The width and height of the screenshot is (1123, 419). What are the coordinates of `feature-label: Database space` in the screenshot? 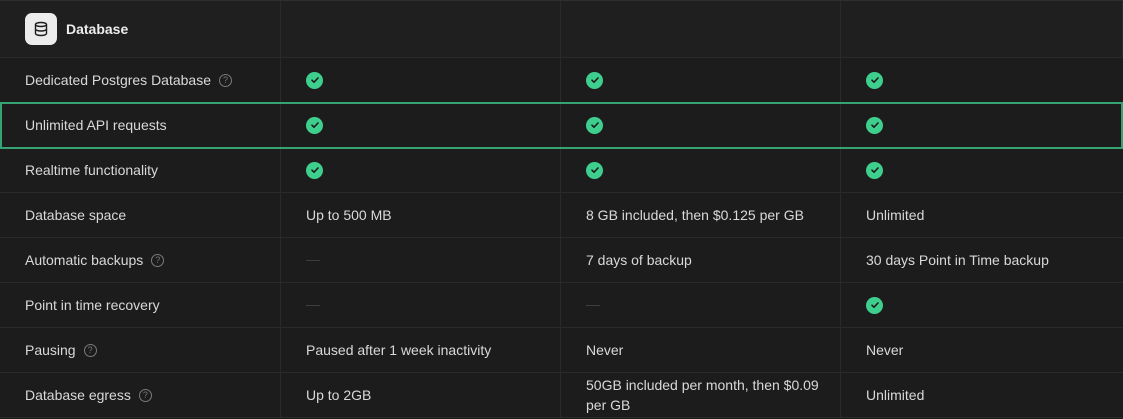 It's located at (76, 215).